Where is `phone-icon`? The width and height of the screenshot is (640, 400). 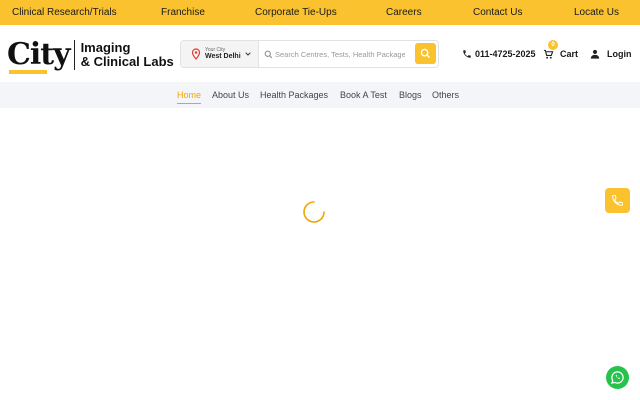
phone-icon is located at coordinates (467, 54).